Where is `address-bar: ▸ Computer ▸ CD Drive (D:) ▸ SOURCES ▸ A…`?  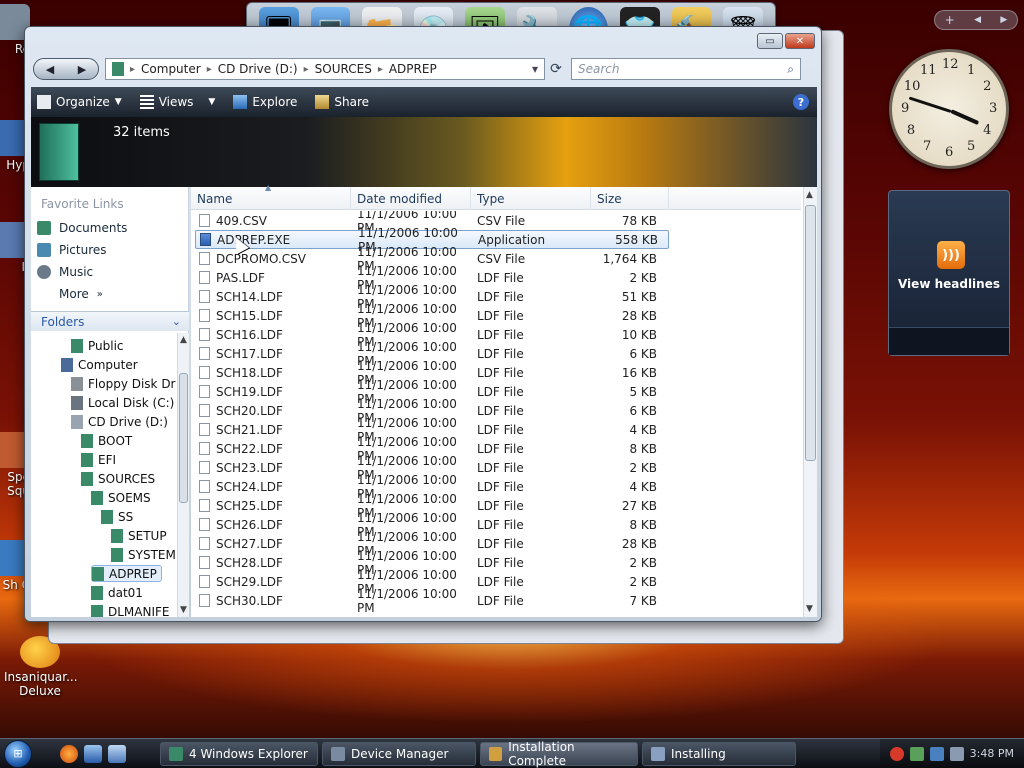
address-bar: ▸ Computer ▸ CD Drive (D:) ▸ SOURCES ▸ A… is located at coordinates (325, 69).